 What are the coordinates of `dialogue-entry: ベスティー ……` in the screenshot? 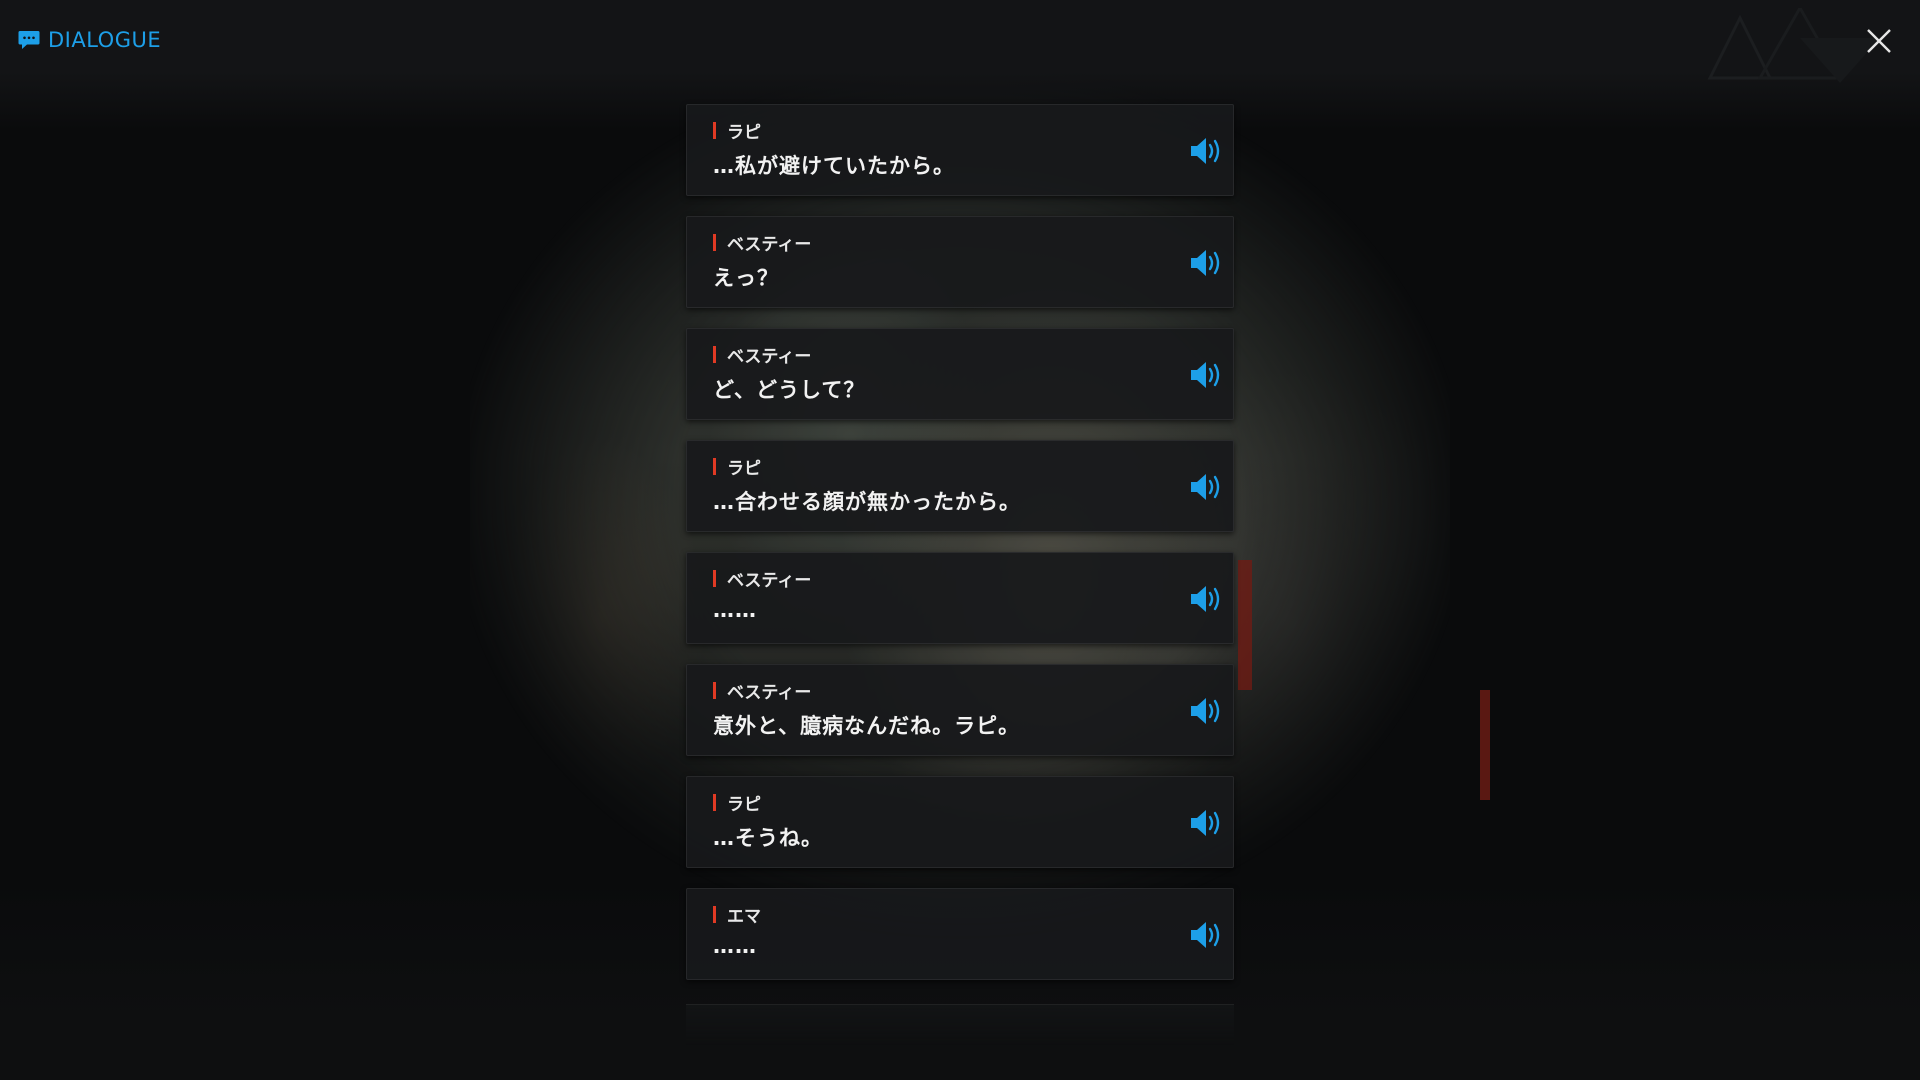 It's located at (960, 598).